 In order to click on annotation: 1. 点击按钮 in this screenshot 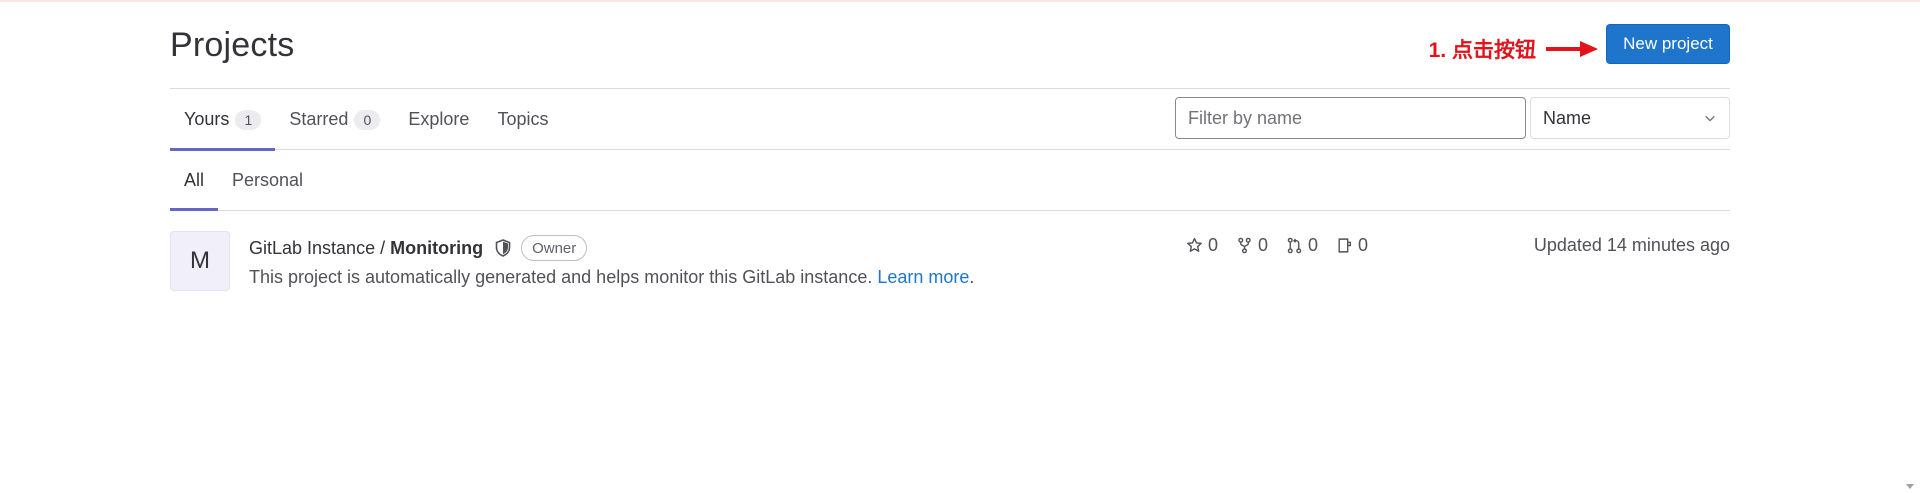, I will do `click(1514, 49)`.